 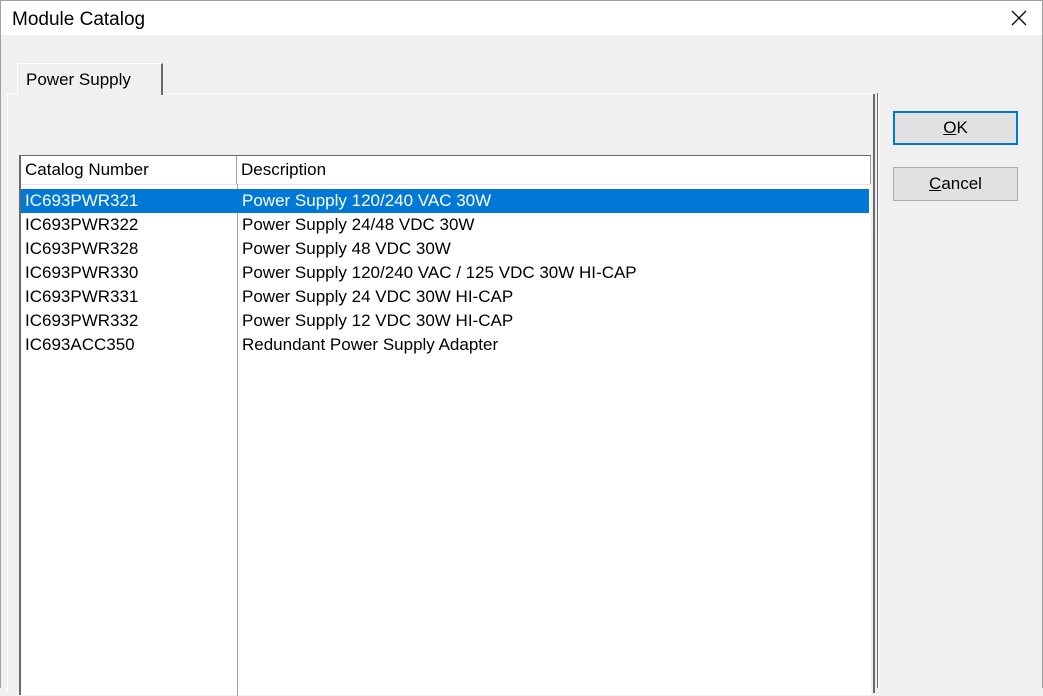 I want to click on tab-label: Power Supply, so click(x=78, y=79).